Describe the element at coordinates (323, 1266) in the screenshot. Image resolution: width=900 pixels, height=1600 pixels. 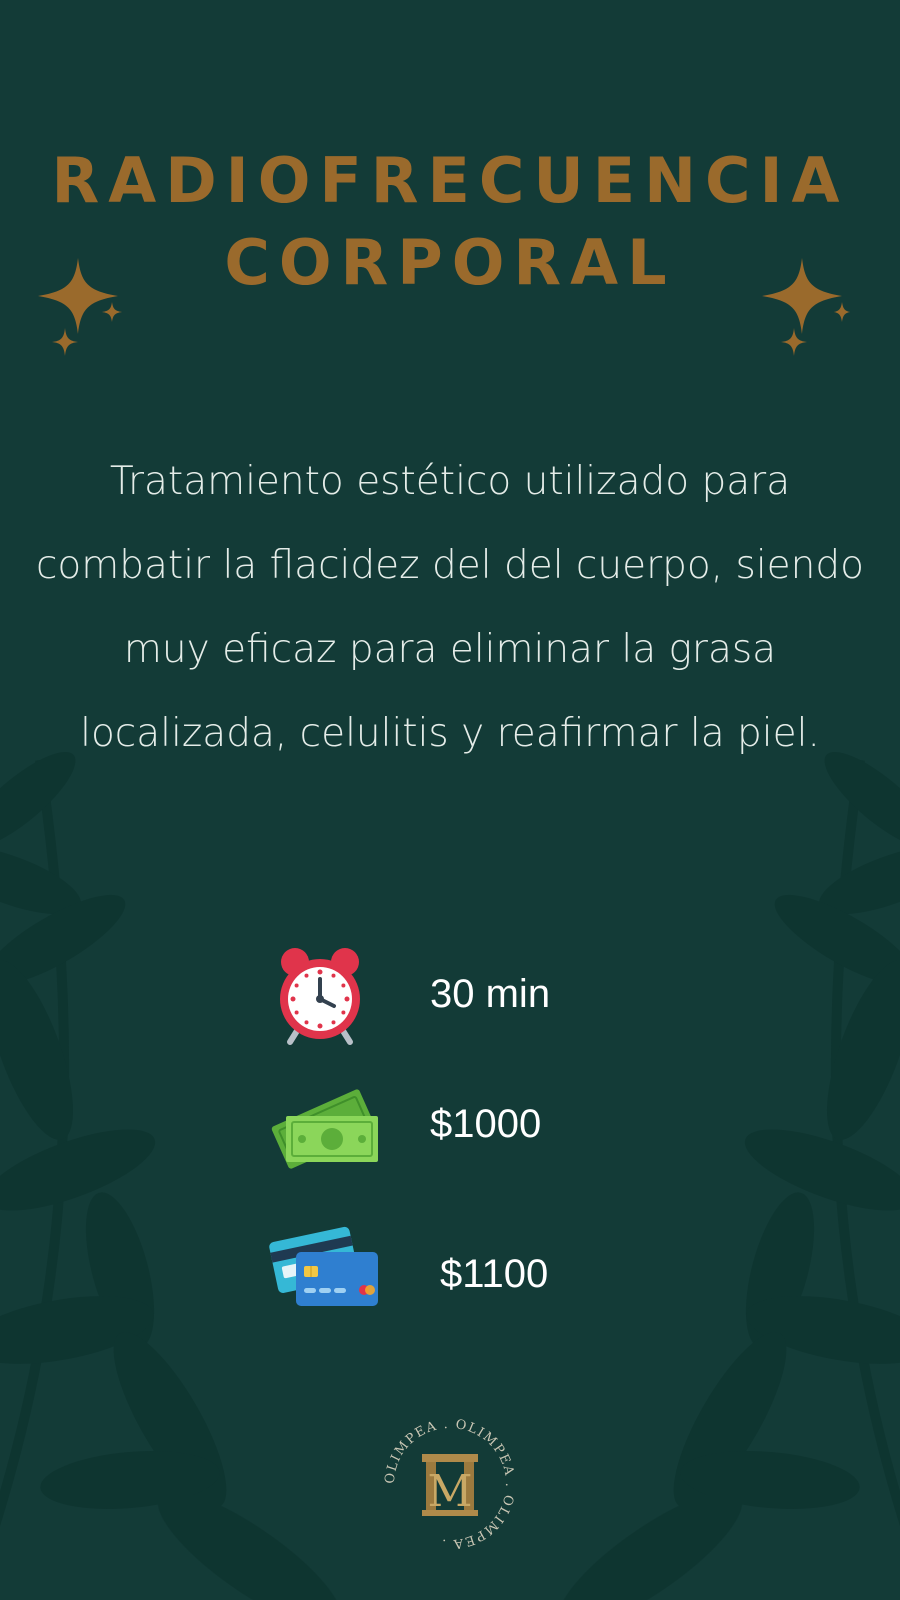
I see `credit-card-icon` at that location.